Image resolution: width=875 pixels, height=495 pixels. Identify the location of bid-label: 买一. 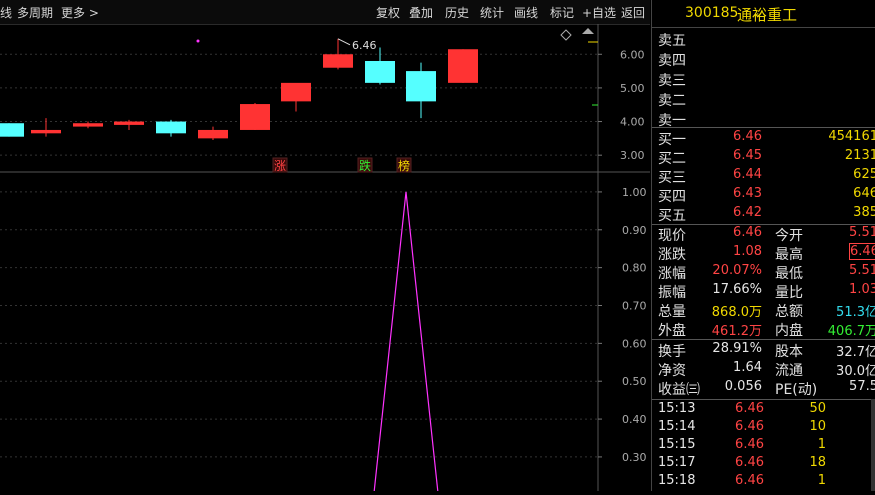
(672, 140).